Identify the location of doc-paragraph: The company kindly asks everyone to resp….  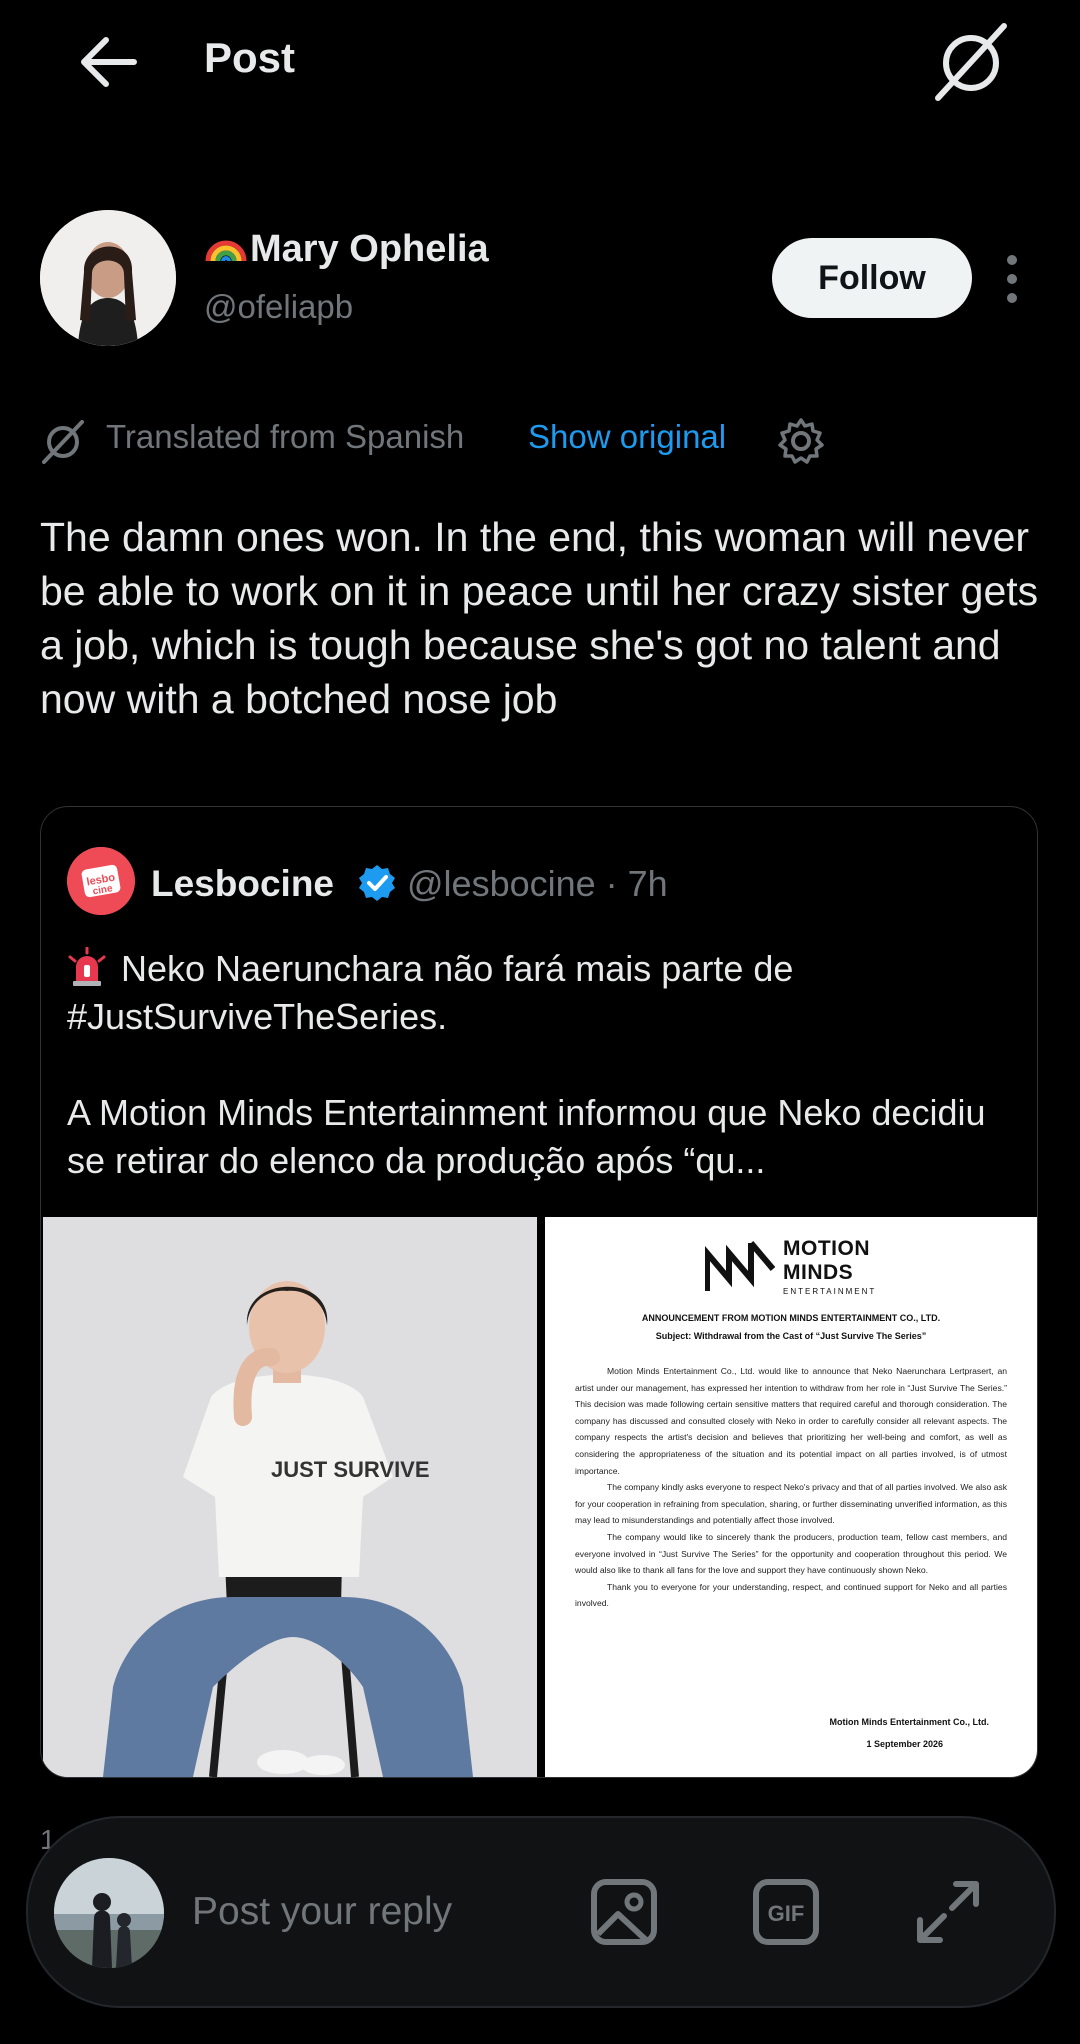
(791, 1504).